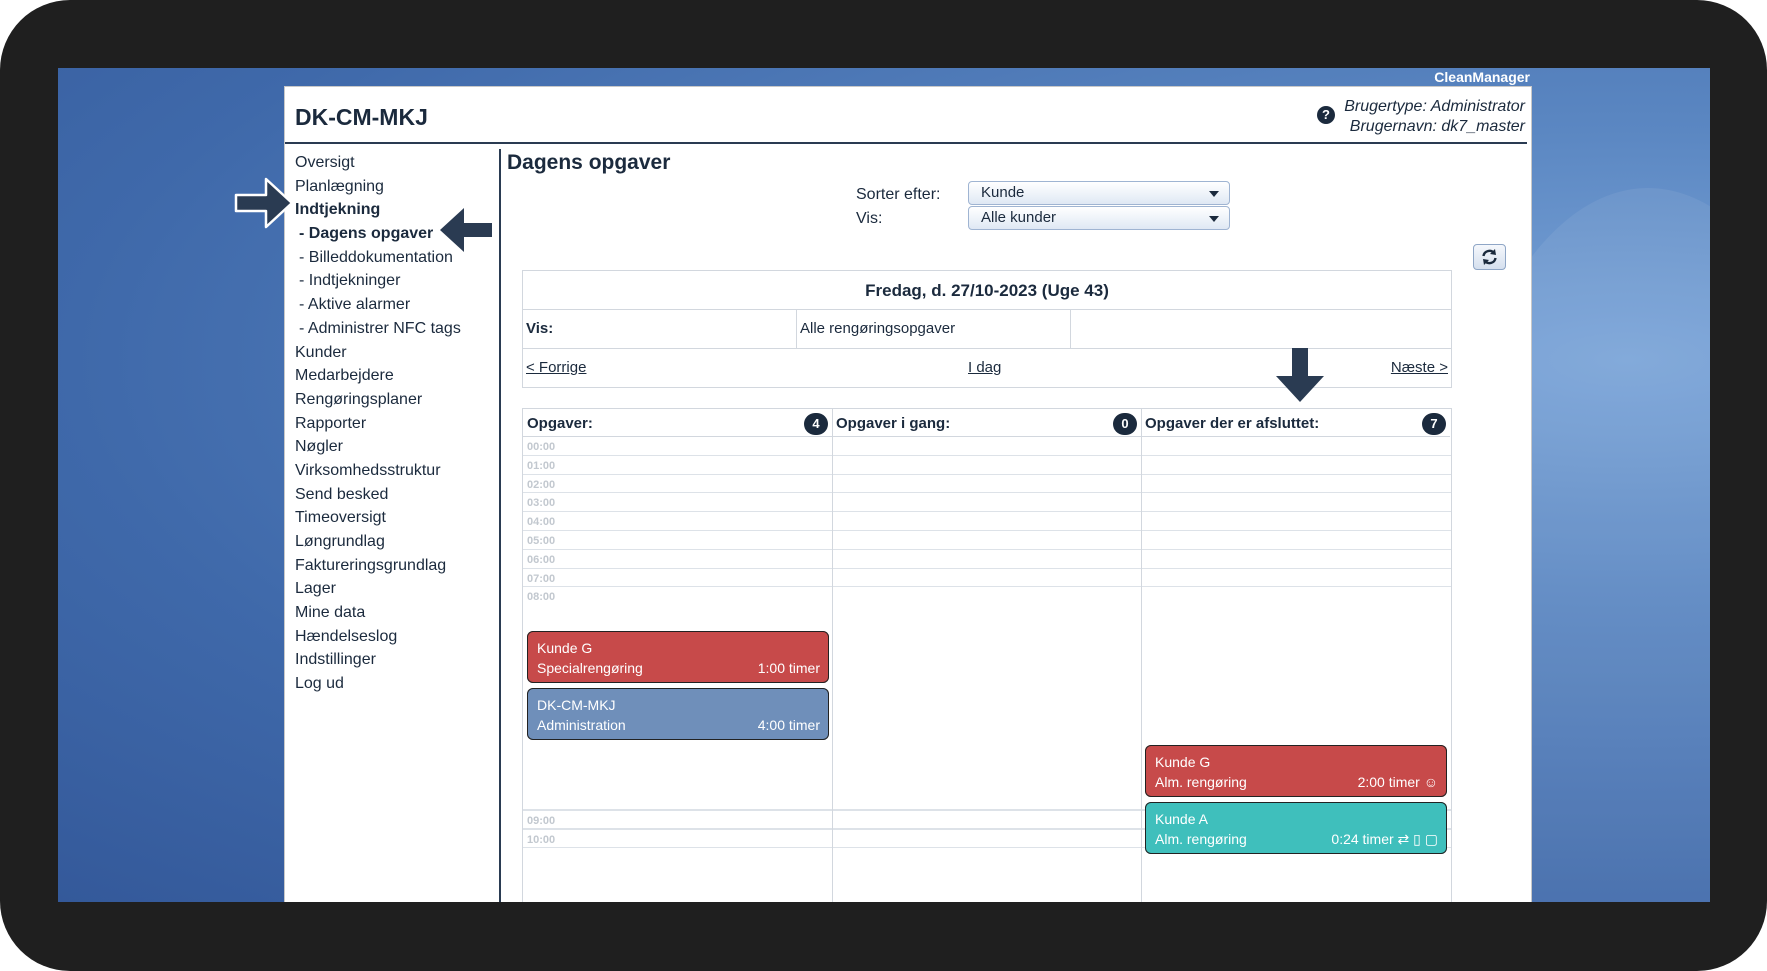 The image size is (1767, 971). What do you see at coordinates (1384, 839) in the screenshot?
I see `task-duration: 0:24 timer ⇄ ▯ ▢` at bounding box center [1384, 839].